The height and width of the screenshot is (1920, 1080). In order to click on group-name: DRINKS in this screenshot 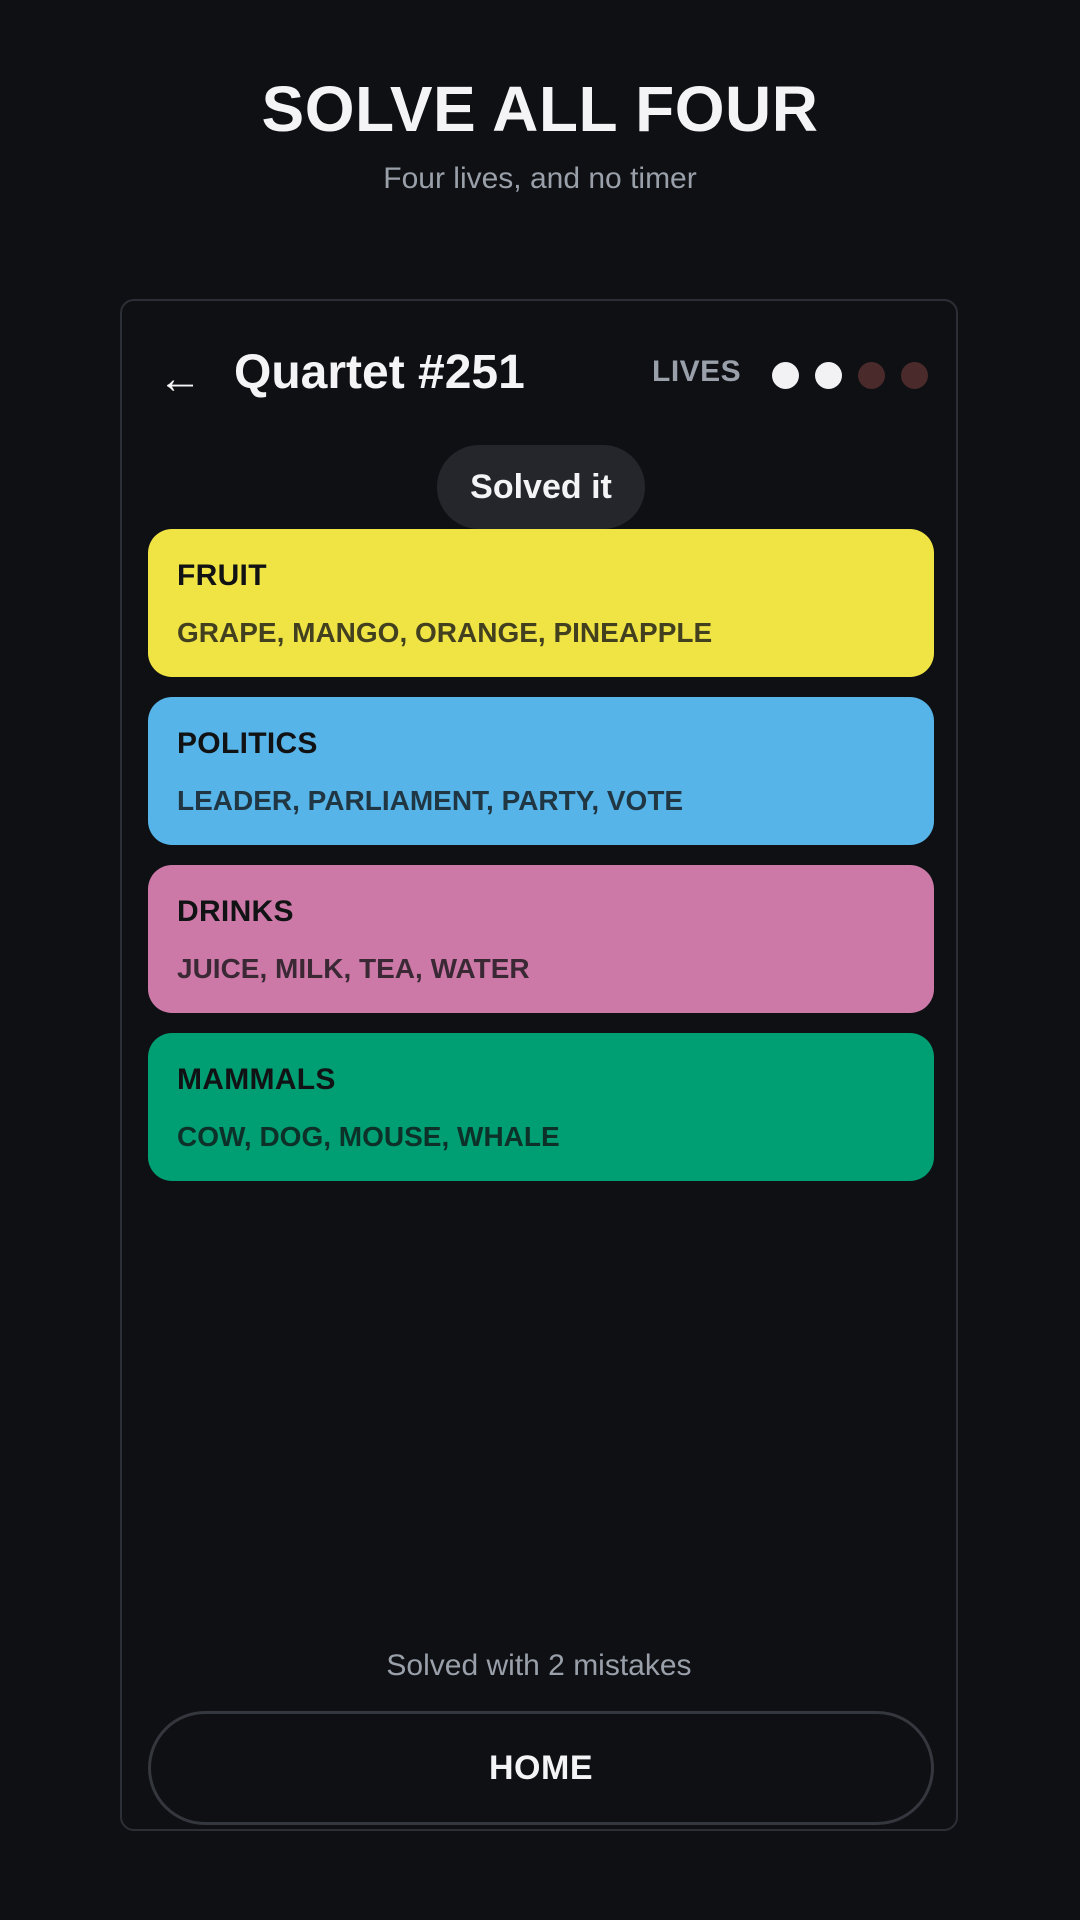, I will do `click(235, 911)`.